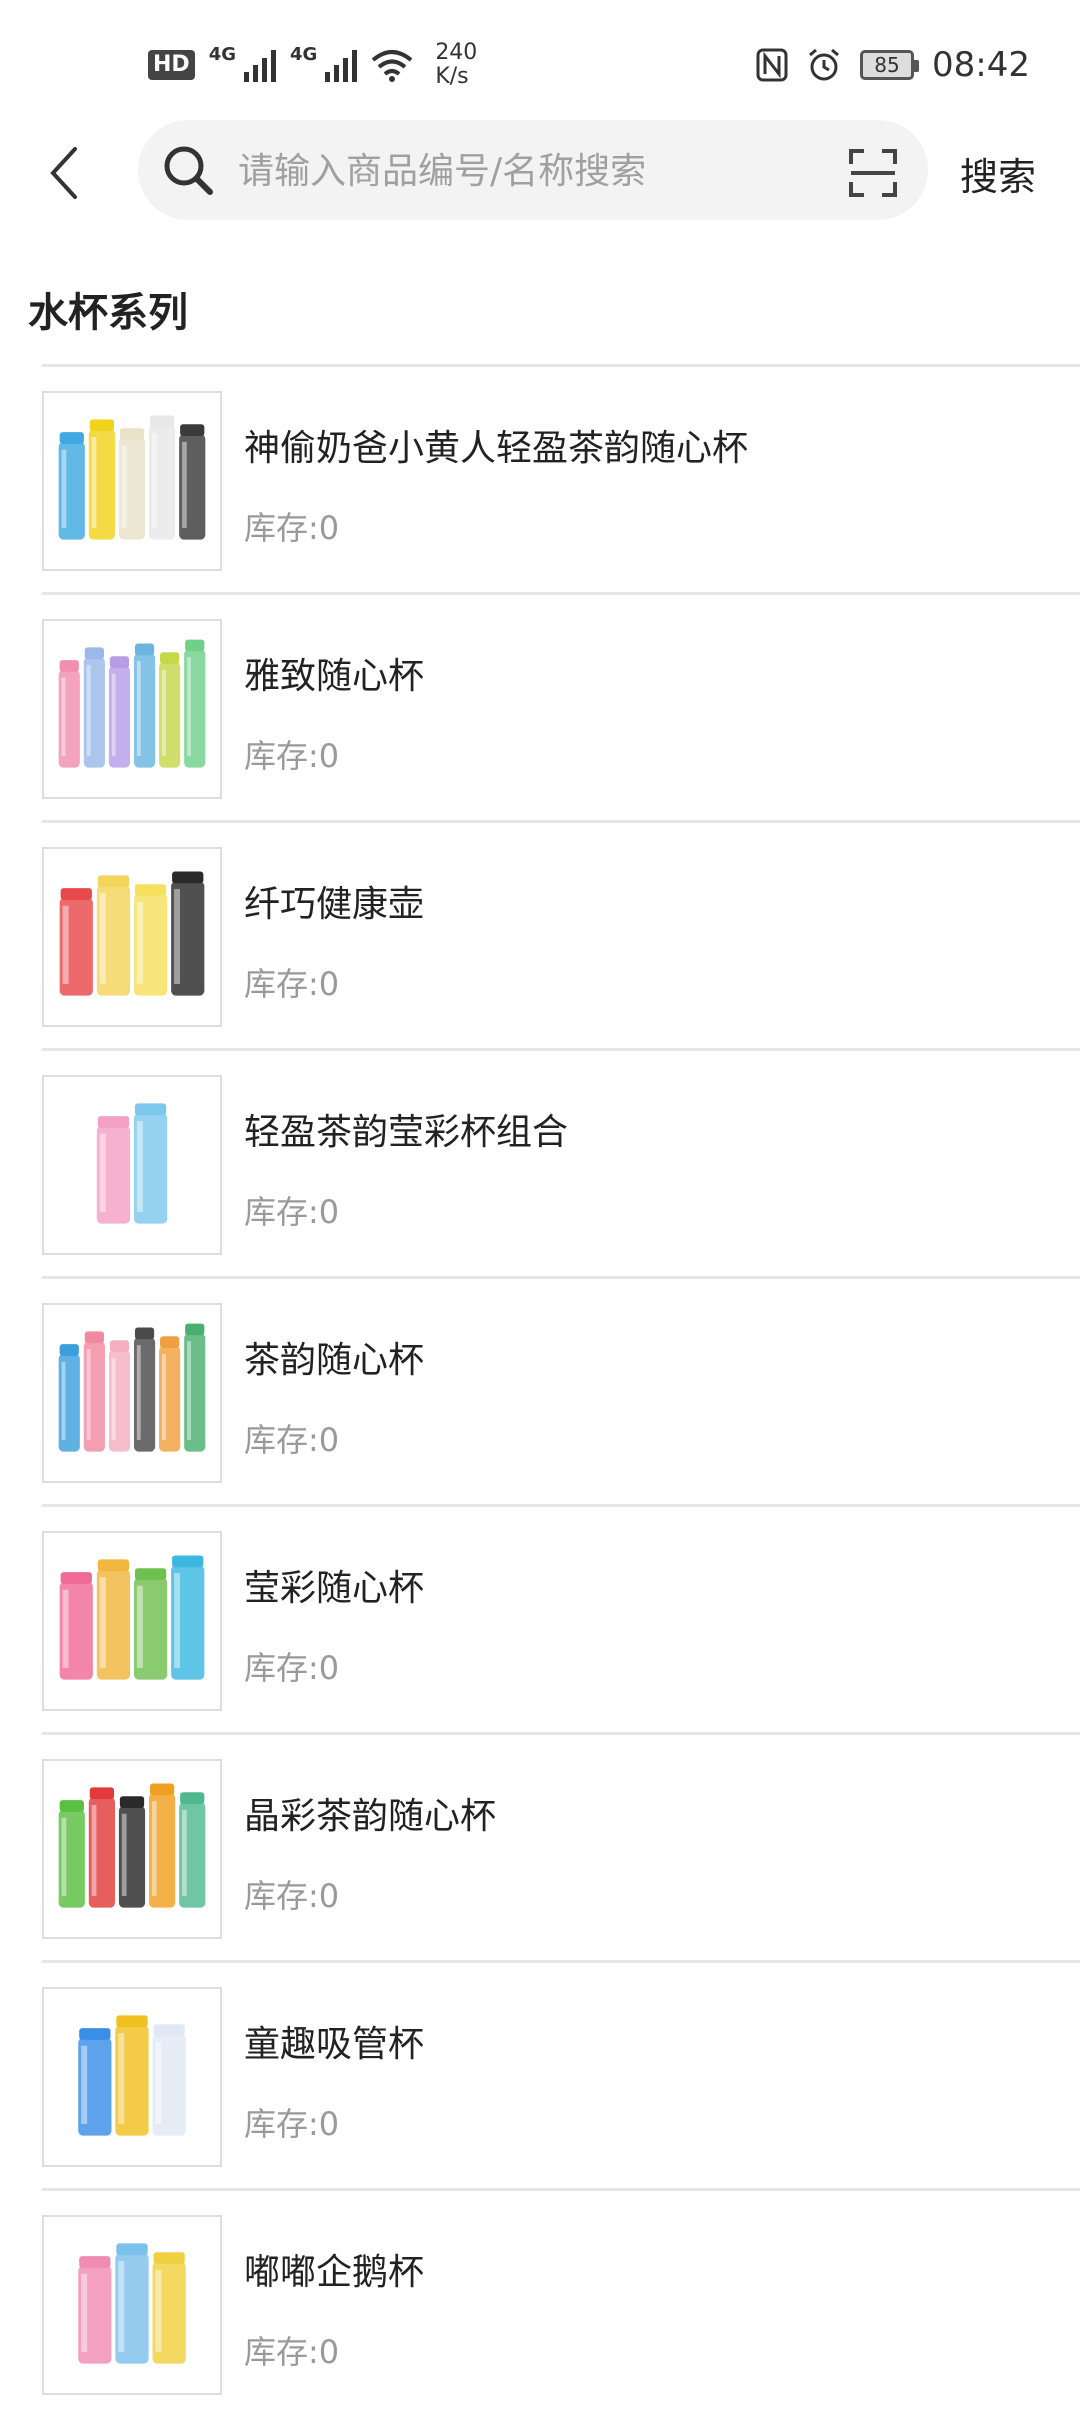 The width and height of the screenshot is (1080, 2416). Describe the element at coordinates (561, 478) in the screenshot. I see `product-item: 神偷奶爸小黄人轻盈茶韵随心杯 库存:0` at that location.